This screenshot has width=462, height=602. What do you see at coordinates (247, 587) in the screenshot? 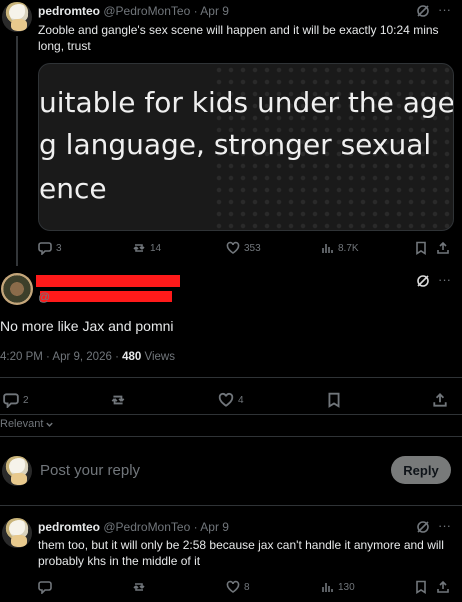
I see `like-count: 8` at bounding box center [247, 587].